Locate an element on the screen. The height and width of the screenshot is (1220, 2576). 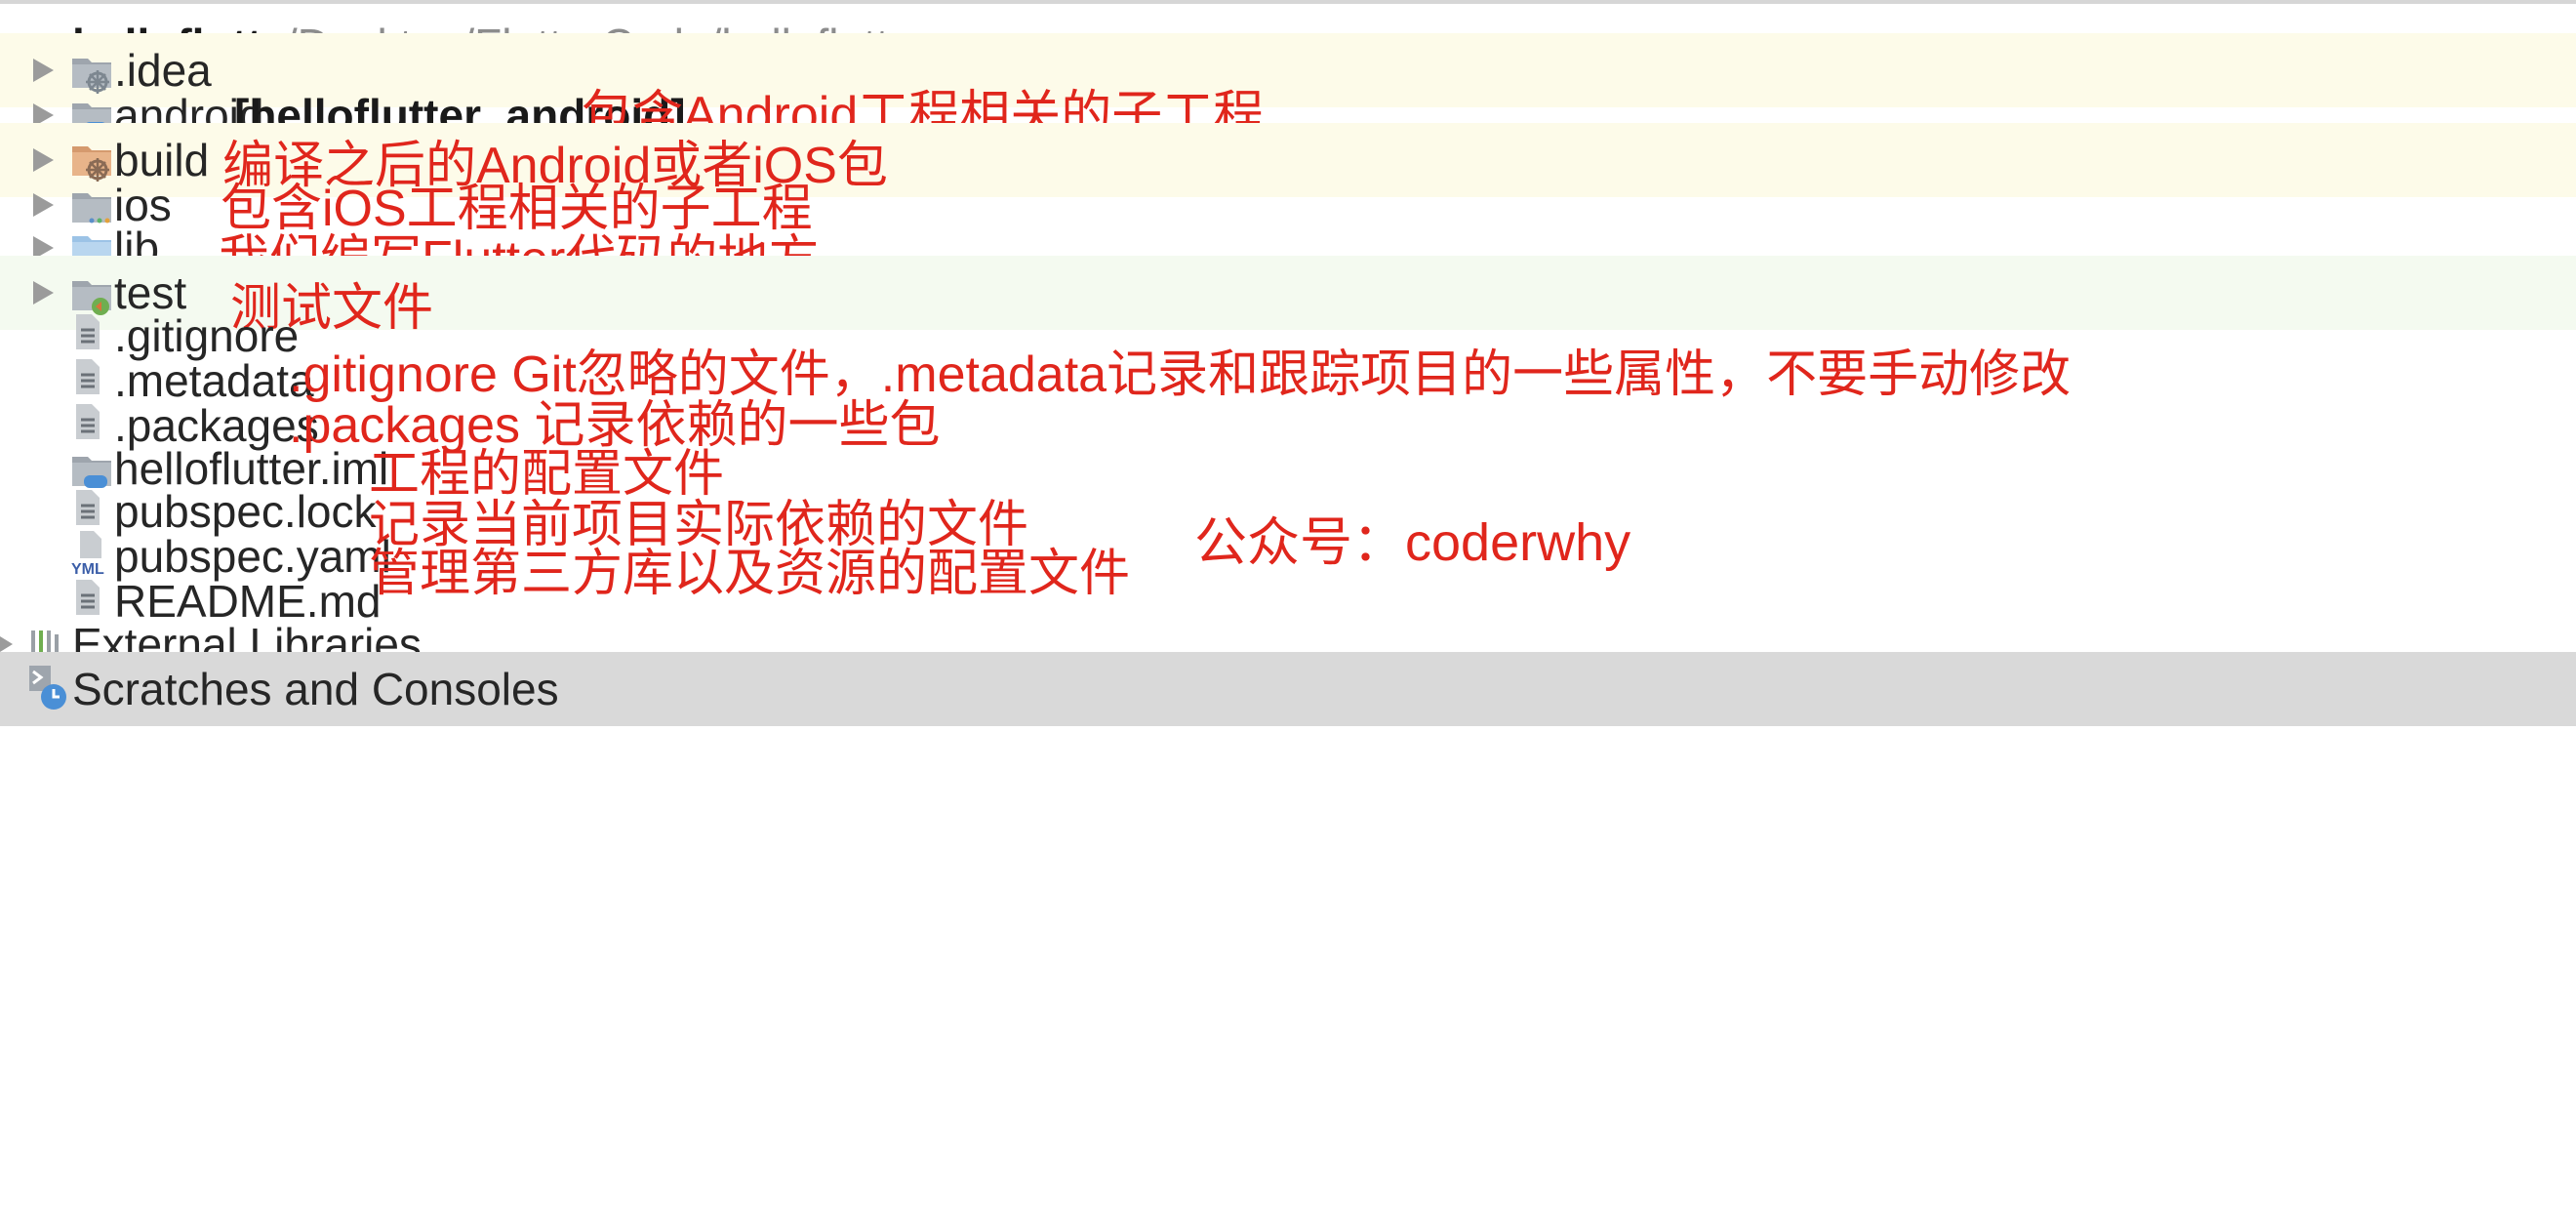
scratches-icon is located at coordinates (47, 688).